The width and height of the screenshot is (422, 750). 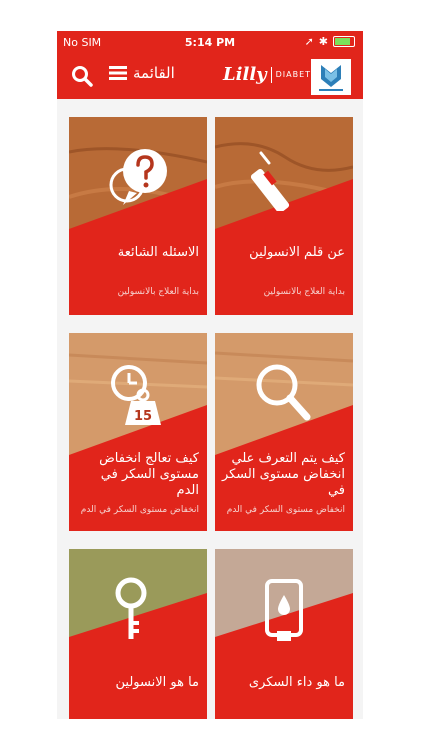 I want to click on lilly-diabetes-logo: Lilly DIABETES, so click(x=273, y=74).